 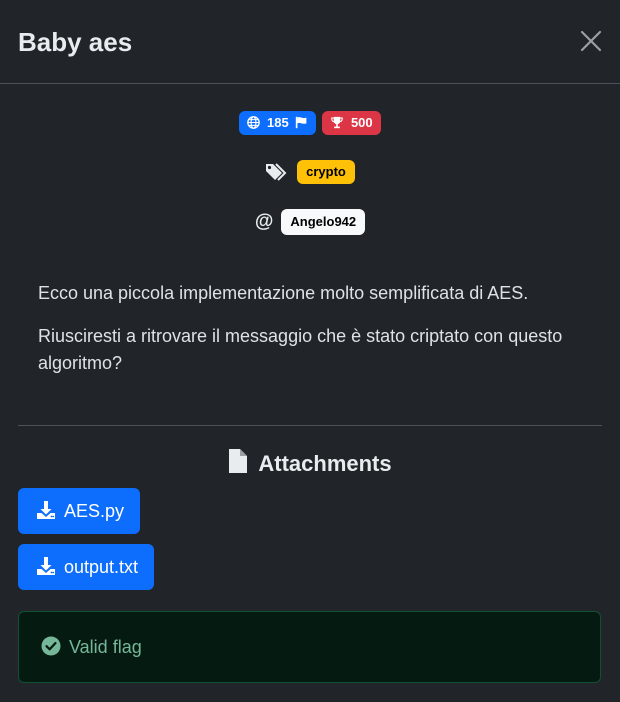 What do you see at coordinates (325, 463) in the screenshot?
I see `attachments-heading-text: Attachments` at bounding box center [325, 463].